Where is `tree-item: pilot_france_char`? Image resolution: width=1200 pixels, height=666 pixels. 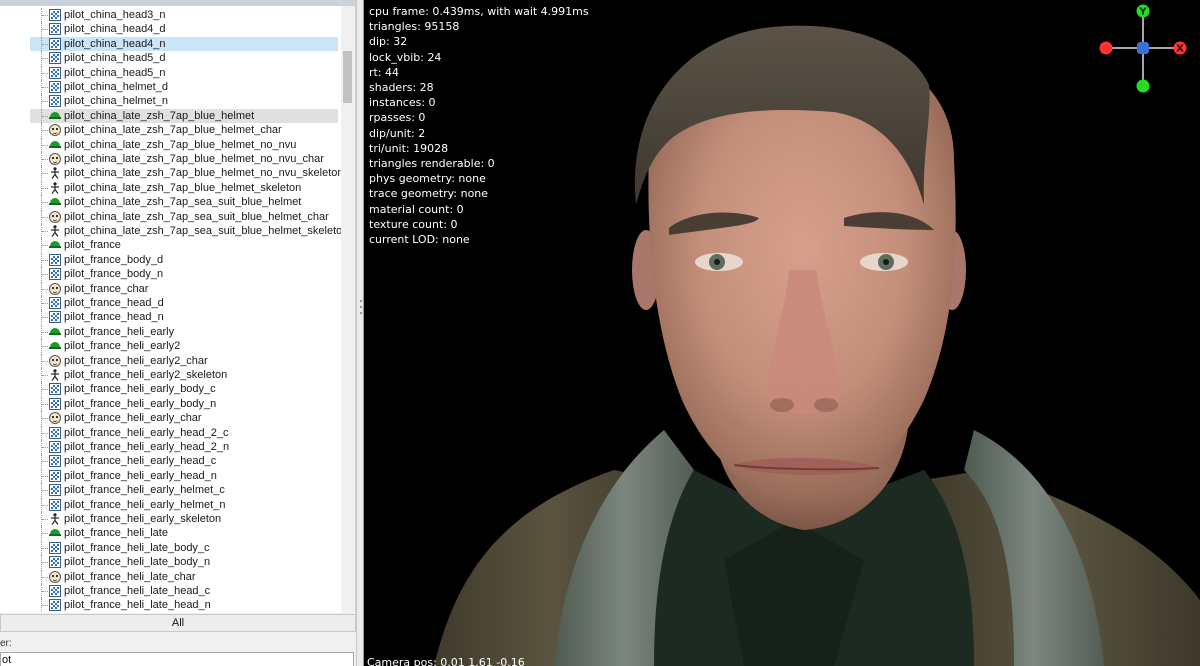
tree-item: pilot_france_char is located at coordinates (171, 288).